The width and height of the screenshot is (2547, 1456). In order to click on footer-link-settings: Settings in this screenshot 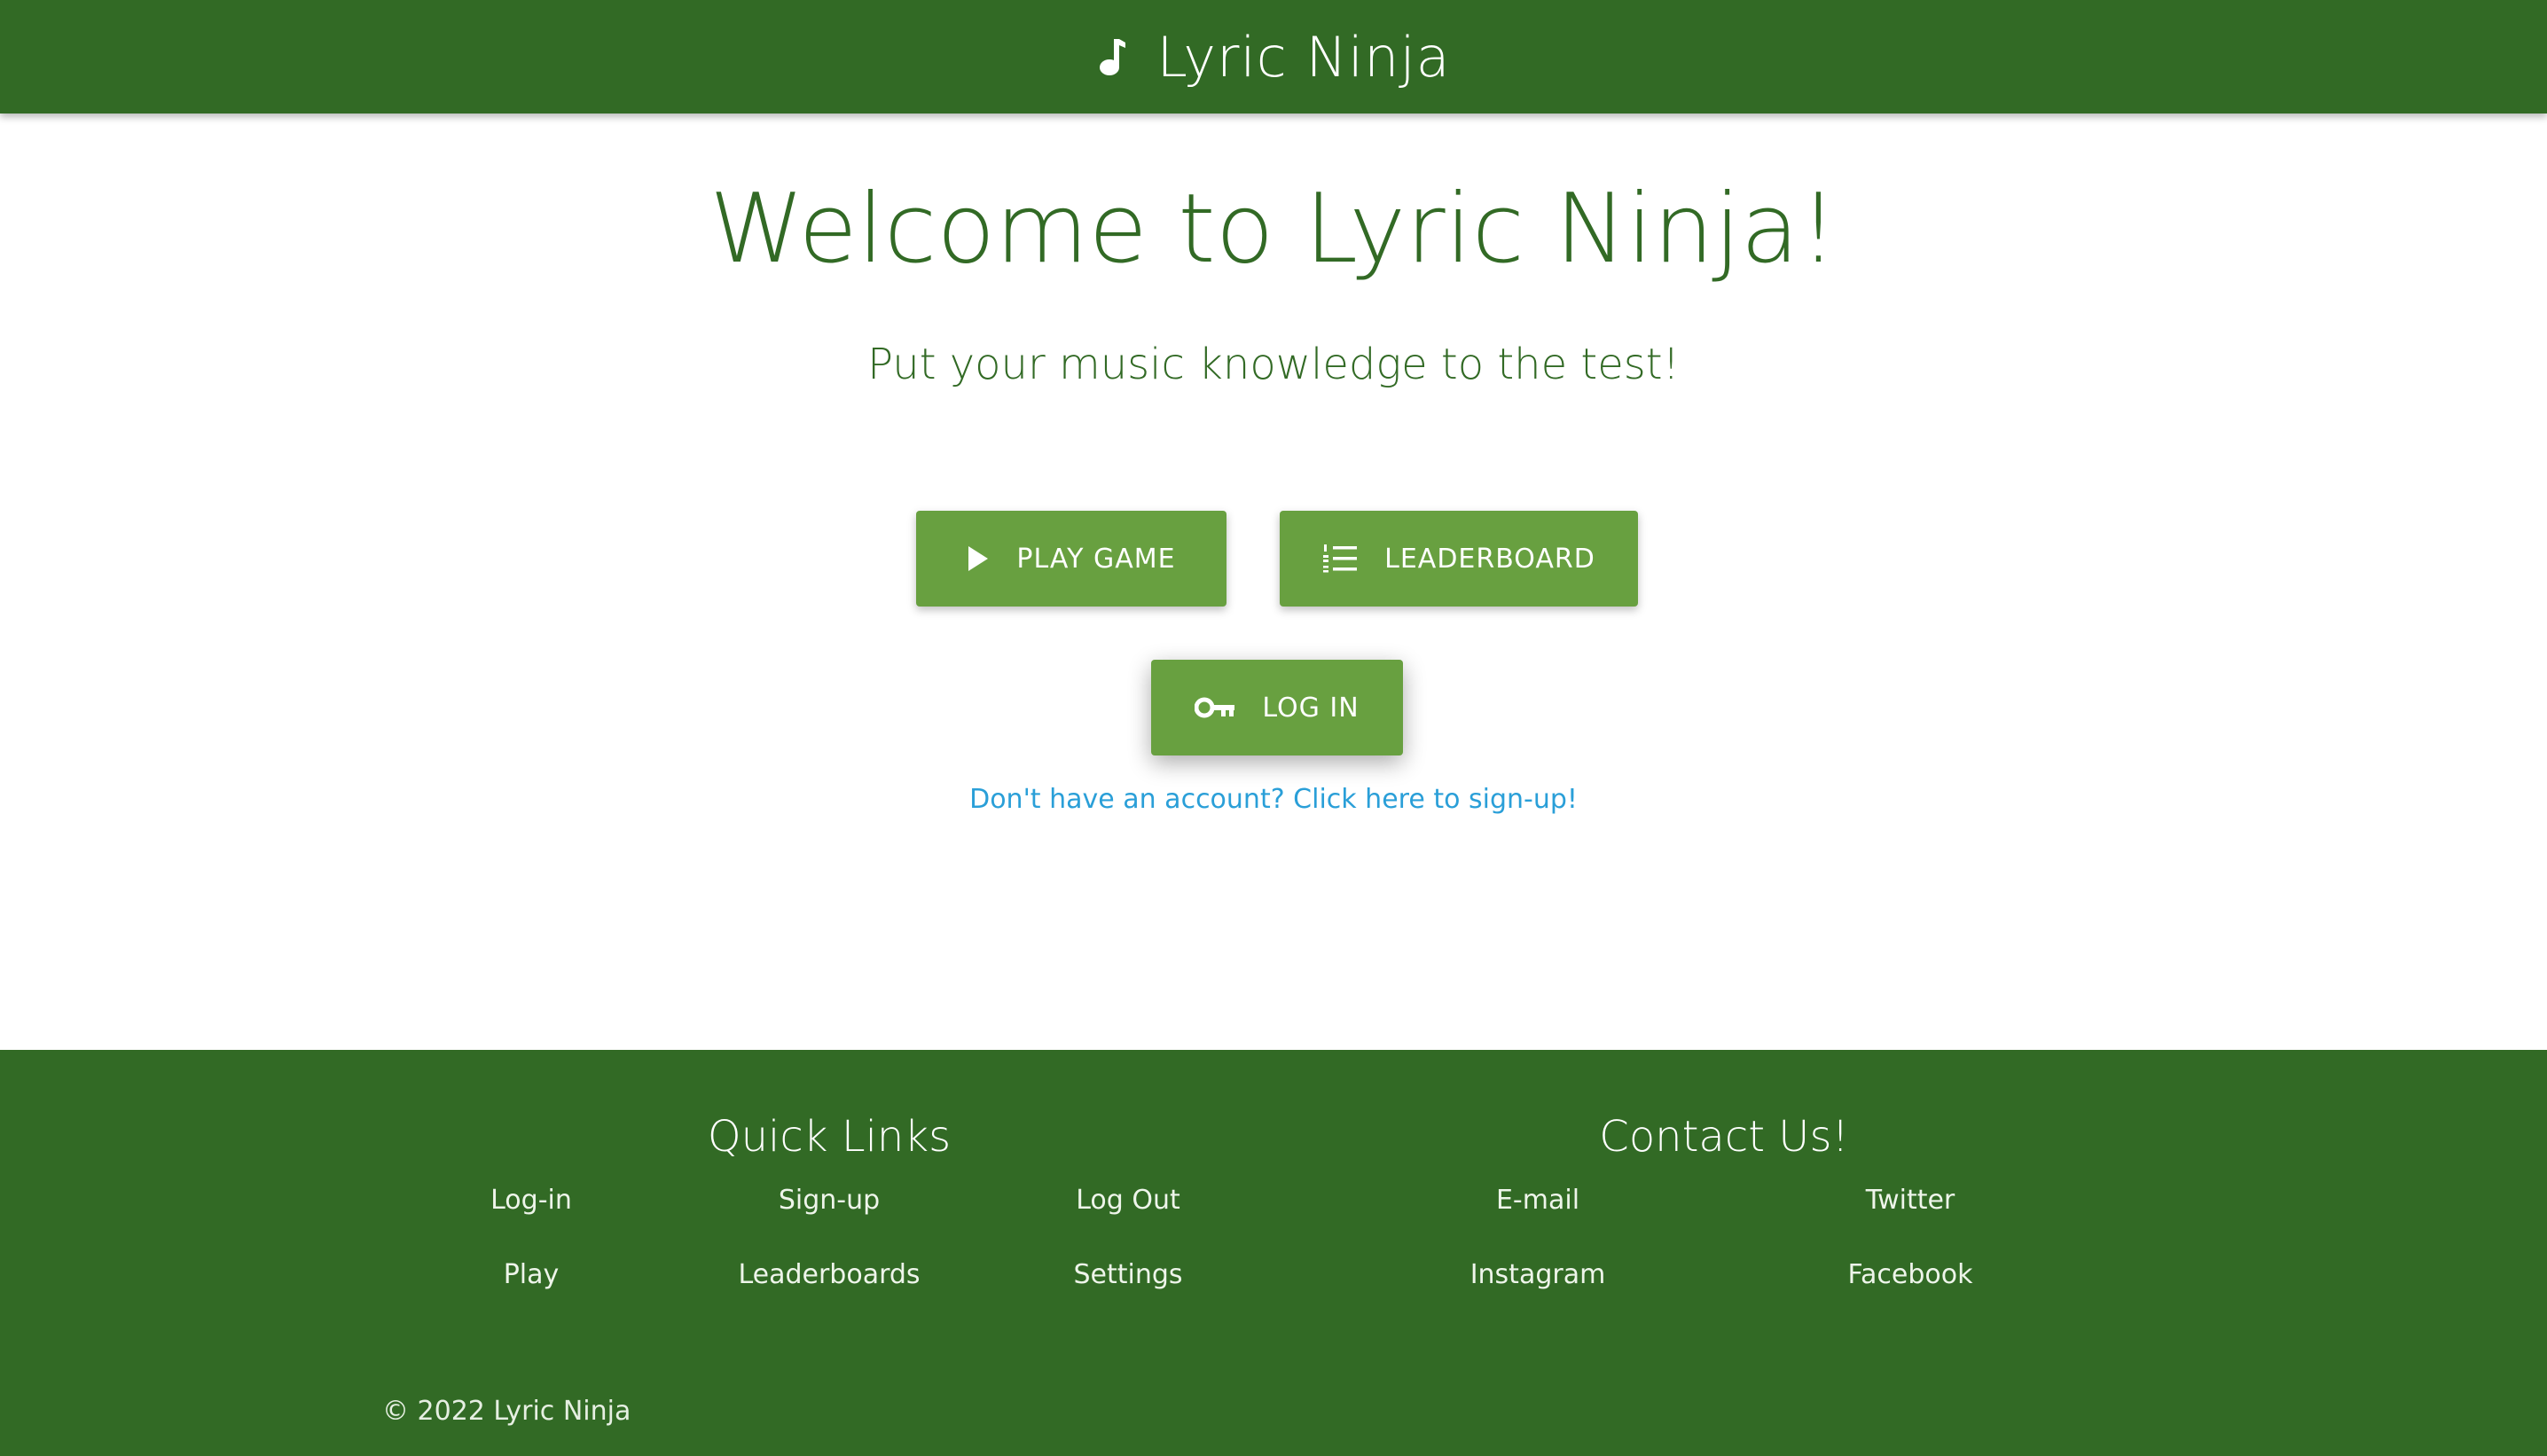, I will do `click(1128, 1275)`.